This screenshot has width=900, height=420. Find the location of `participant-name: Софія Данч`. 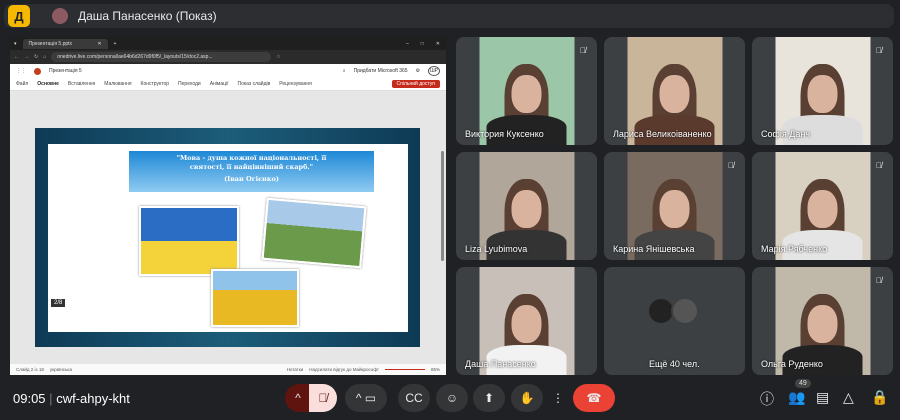

participant-name: Софія Данч is located at coordinates (786, 134).